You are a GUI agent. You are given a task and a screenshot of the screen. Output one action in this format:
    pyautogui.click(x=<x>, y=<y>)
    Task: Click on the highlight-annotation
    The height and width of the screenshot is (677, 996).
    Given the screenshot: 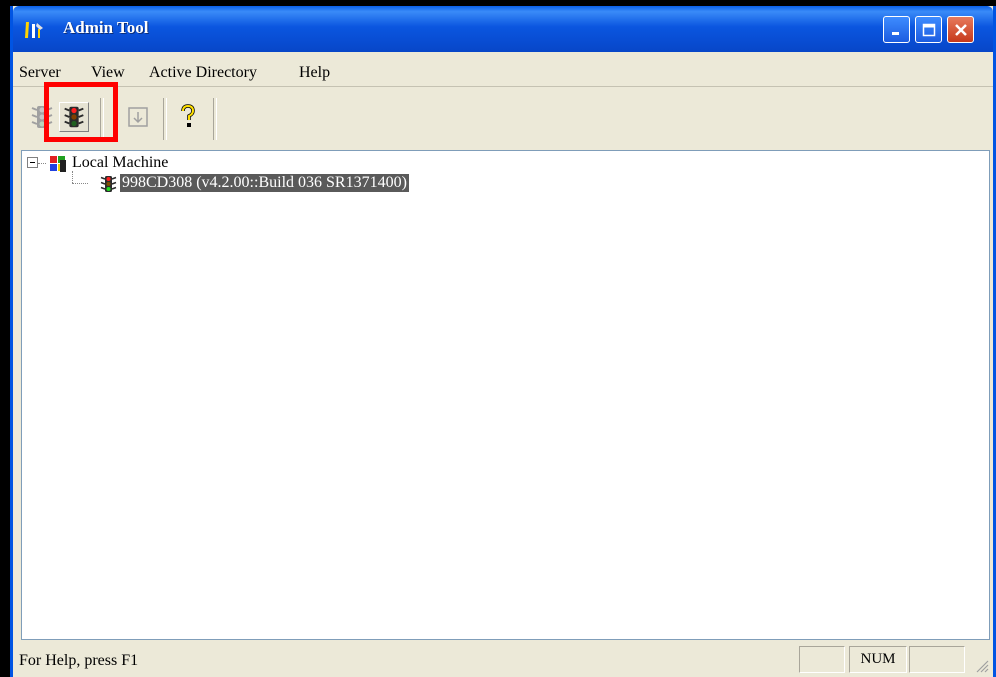 What is the action you would take?
    pyautogui.click(x=81, y=112)
    